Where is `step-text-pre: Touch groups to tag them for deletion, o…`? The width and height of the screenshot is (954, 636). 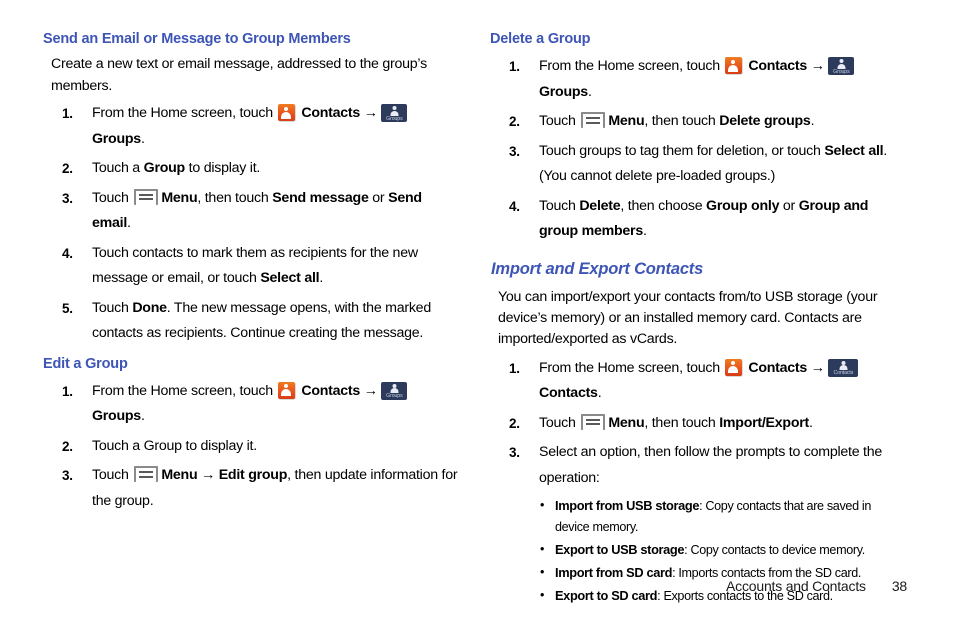
step-text-pre: Touch groups to tag them for deletion, o… is located at coordinates (680, 150).